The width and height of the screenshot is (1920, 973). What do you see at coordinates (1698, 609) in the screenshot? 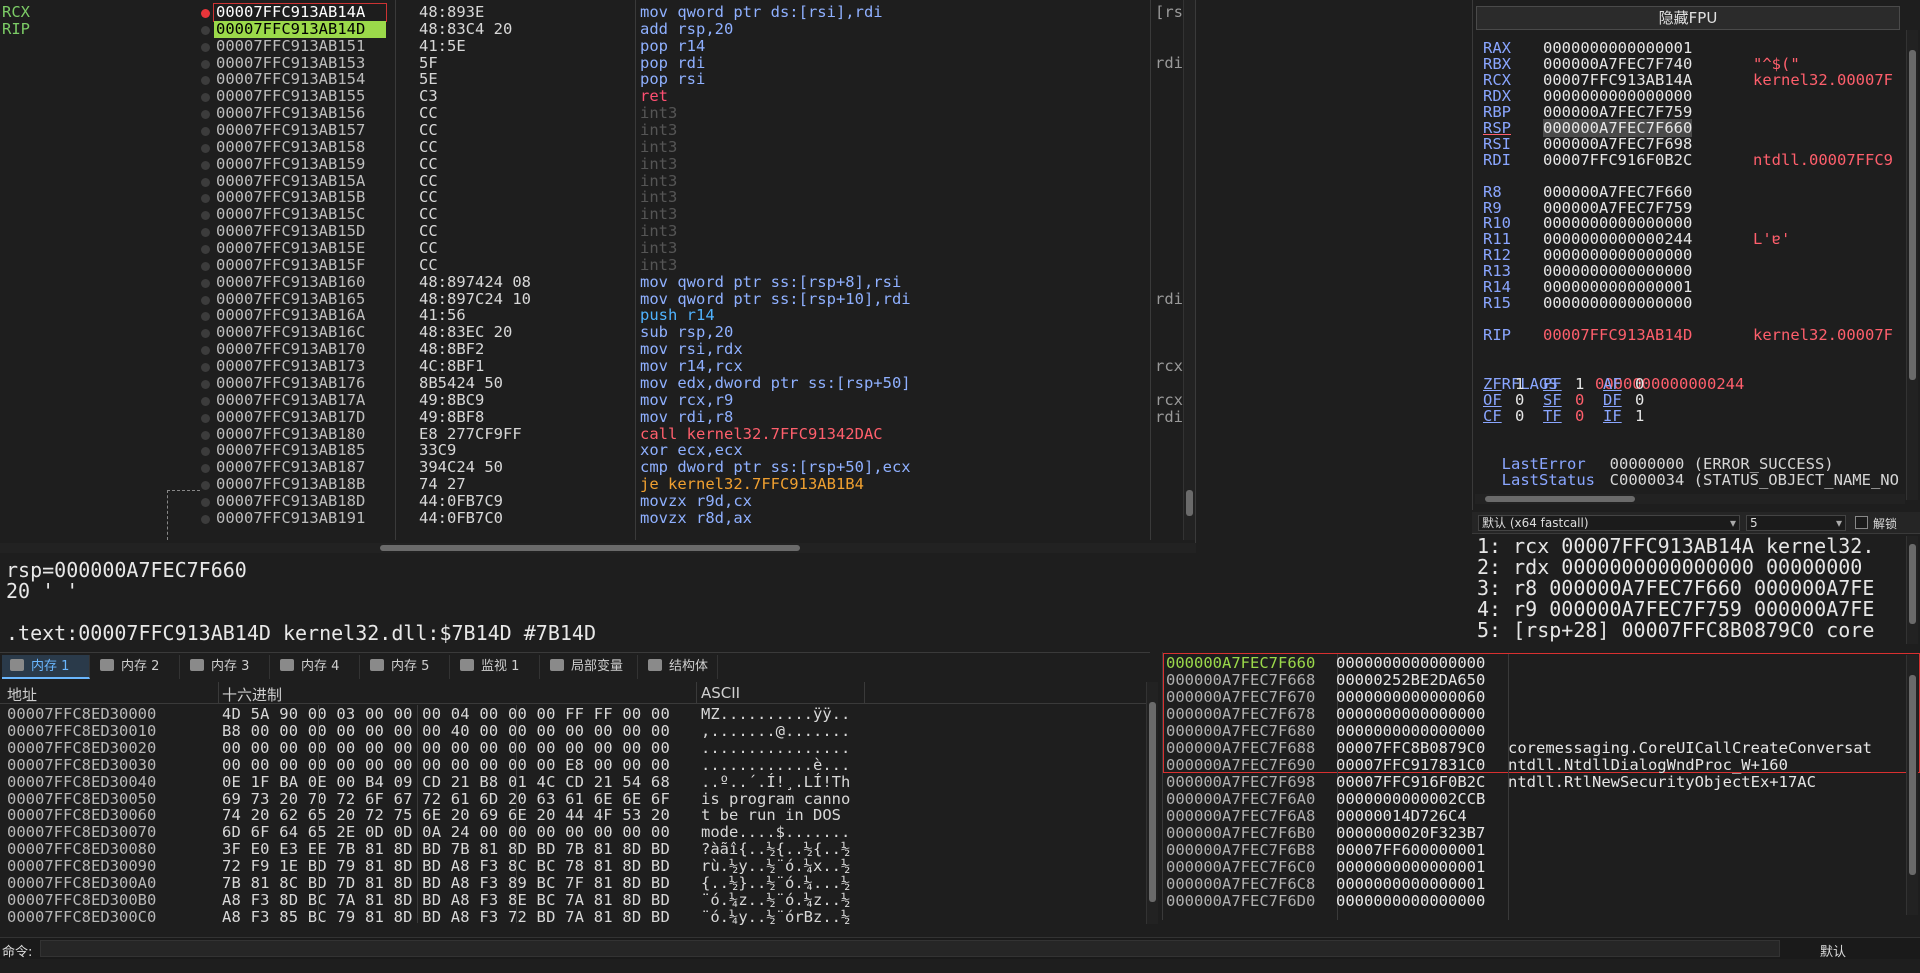
I see `call-arg-row: 4: r9 000000A7FEC7F759 000000A7FE` at bounding box center [1698, 609].